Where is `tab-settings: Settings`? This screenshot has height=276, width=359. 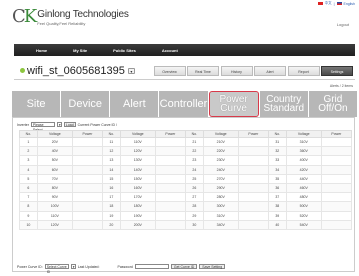 tab-settings: Settings is located at coordinates (337, 71).